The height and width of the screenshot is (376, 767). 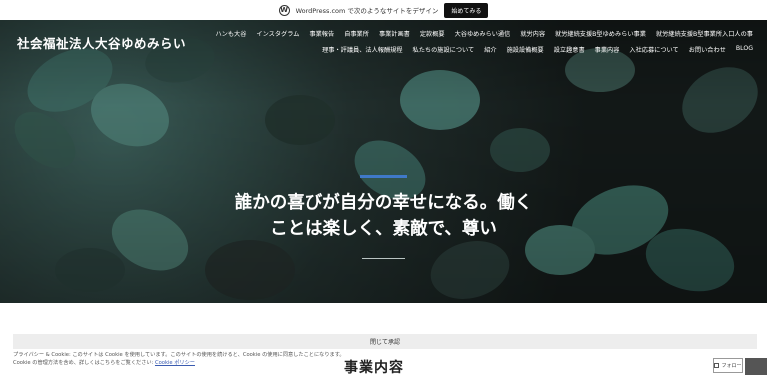 What do you see at coordinates (321, 33) in the screenshot?
I see `nav-item: 事業報告` at bounding box center [321, 33].